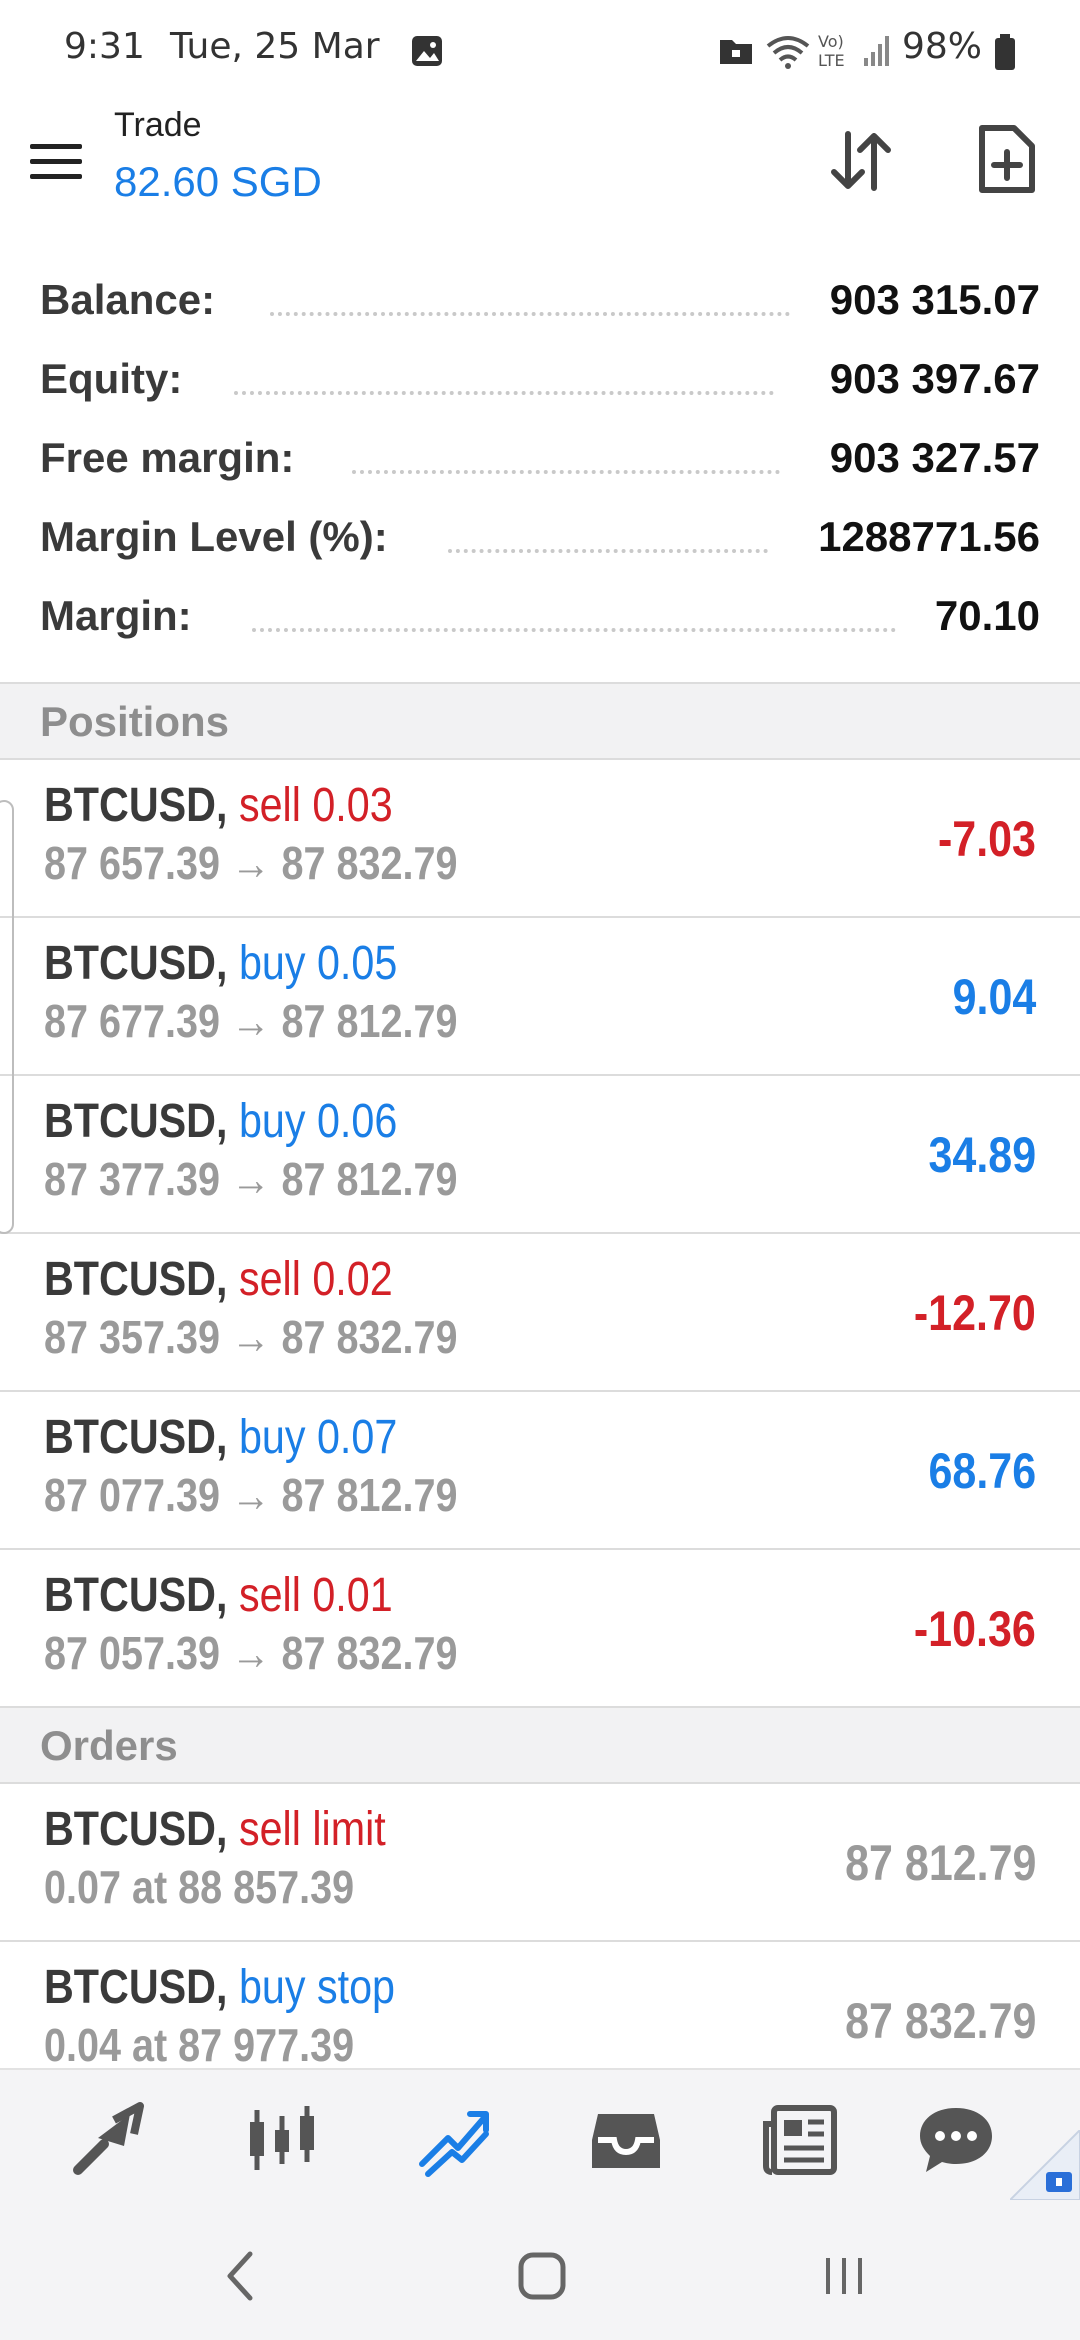 This screenshot has height=2340, width=1080. Describe the element at coordinates (994, 997) in the screenshot. I see `position-profit: 9.04` at that location.